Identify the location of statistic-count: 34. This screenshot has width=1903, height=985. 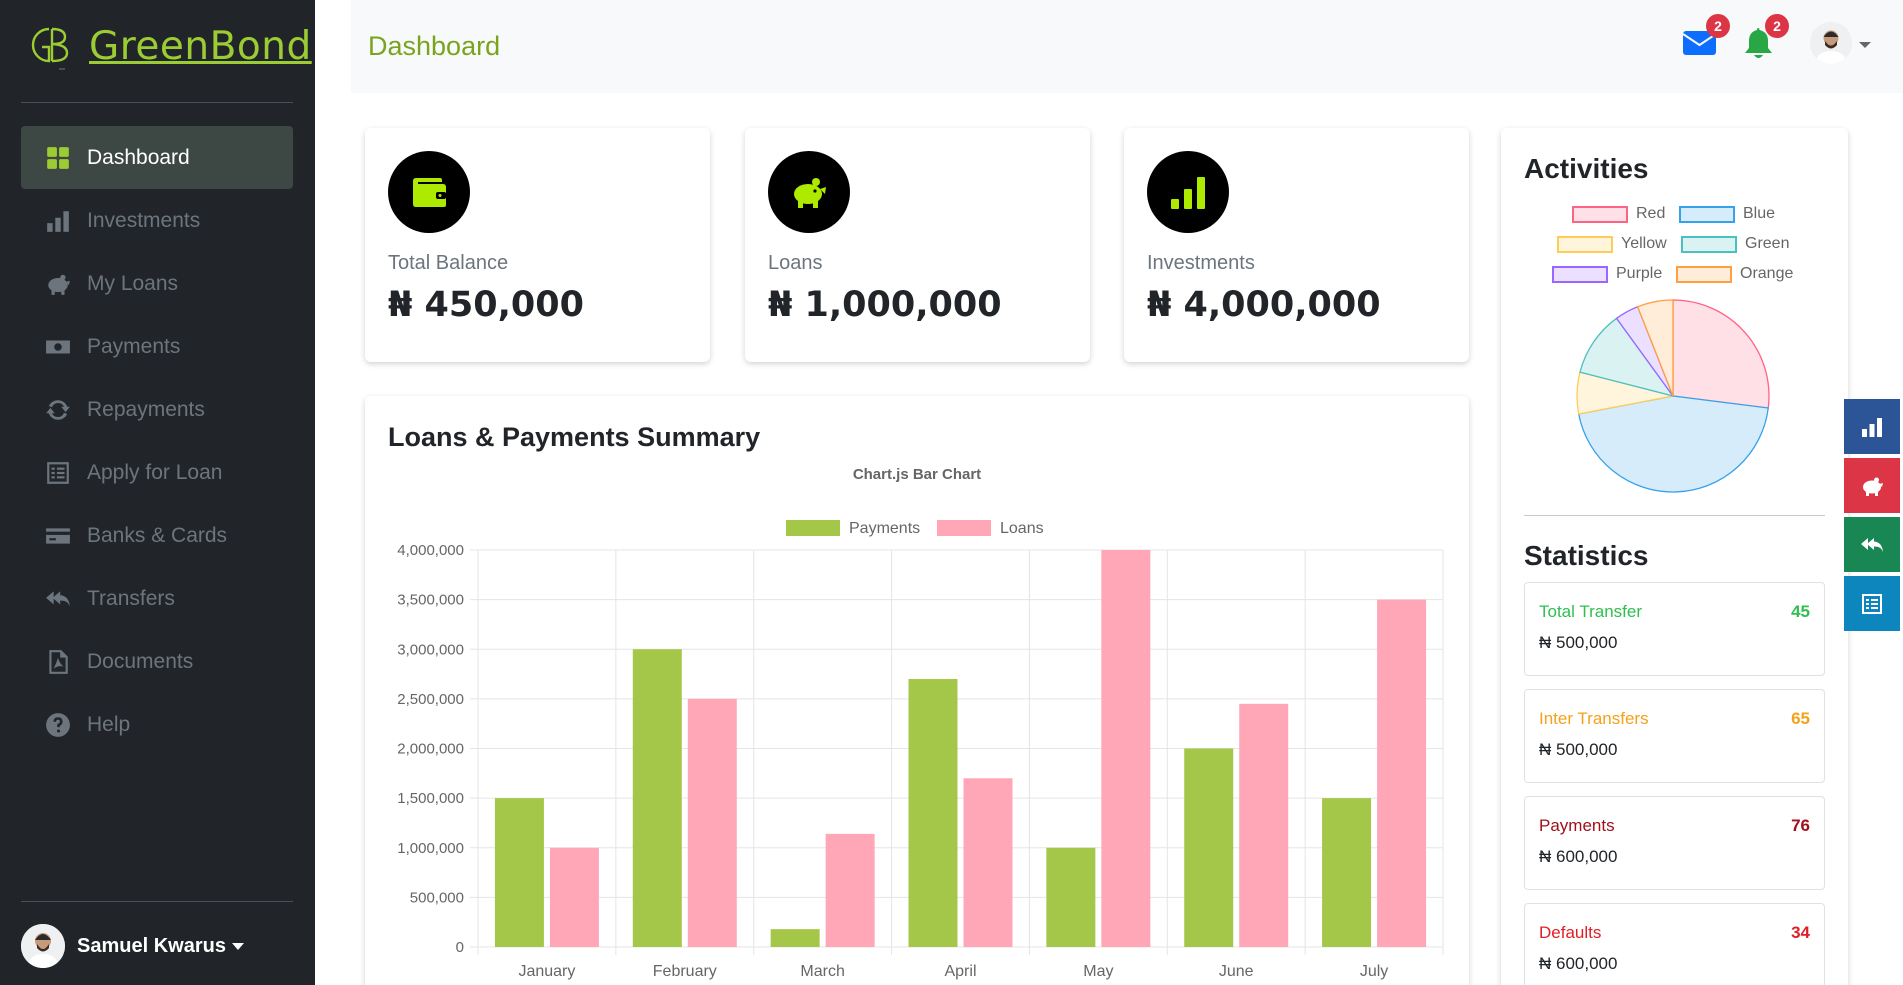
(1800, 932).